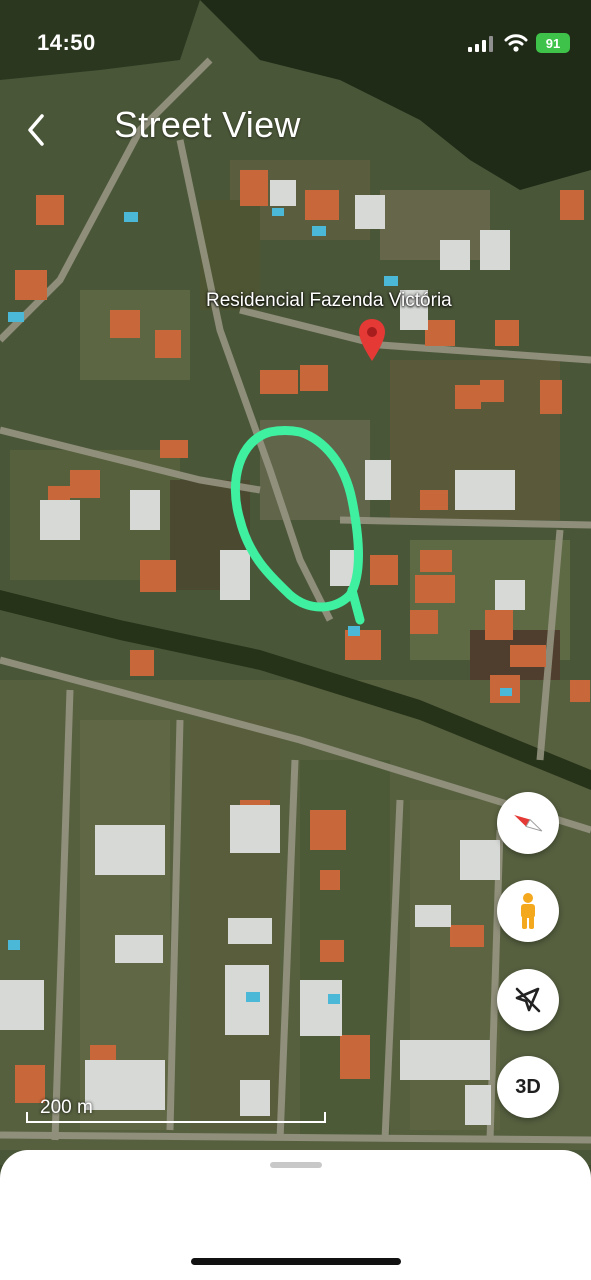 This screenshot has height=1280, width=591. What do you see at coordinates (295, 40) in the screenshot?
I see `status-bar: 14:50 91` at bounding box center [295, 40].